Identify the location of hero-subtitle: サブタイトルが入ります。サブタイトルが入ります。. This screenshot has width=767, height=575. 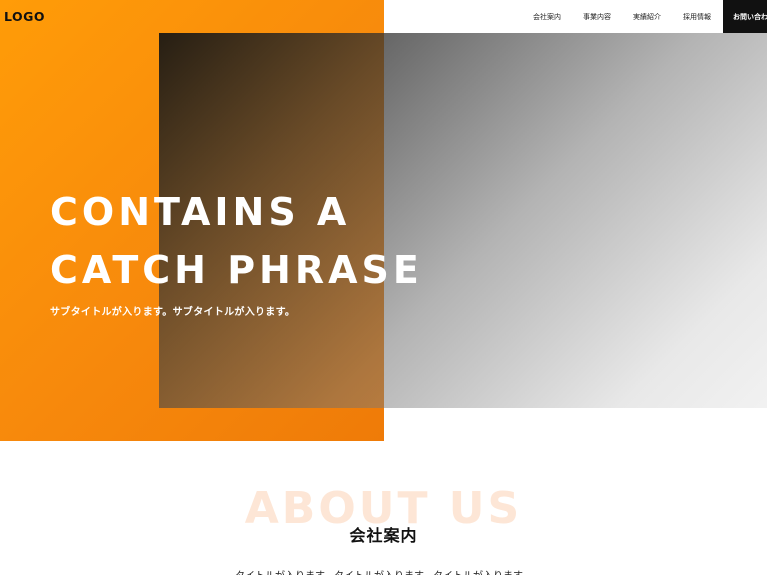
(173, 312).